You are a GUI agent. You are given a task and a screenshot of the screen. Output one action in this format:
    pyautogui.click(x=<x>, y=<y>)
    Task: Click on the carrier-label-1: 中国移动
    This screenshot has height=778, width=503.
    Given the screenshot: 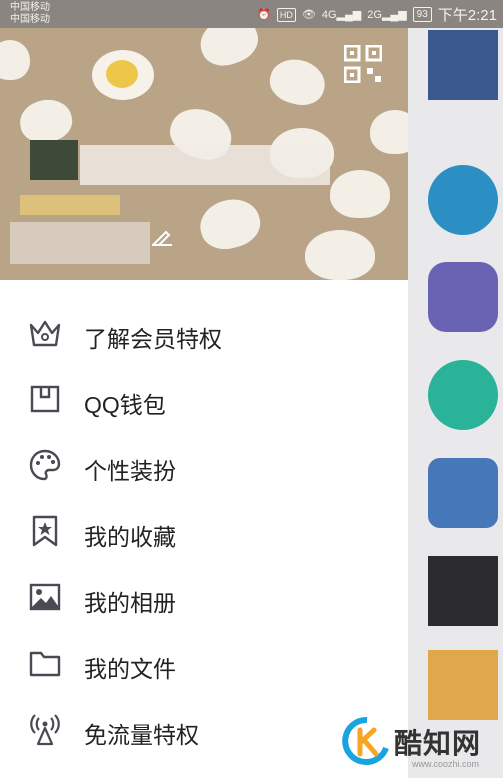 What is the action you would take?
    pyautogui.click(x=30, y=7)
    